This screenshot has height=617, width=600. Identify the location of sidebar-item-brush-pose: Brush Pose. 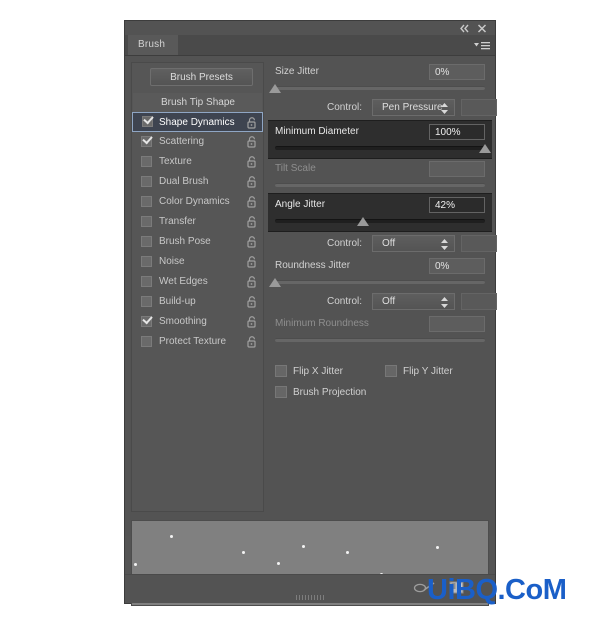
(197, 242).